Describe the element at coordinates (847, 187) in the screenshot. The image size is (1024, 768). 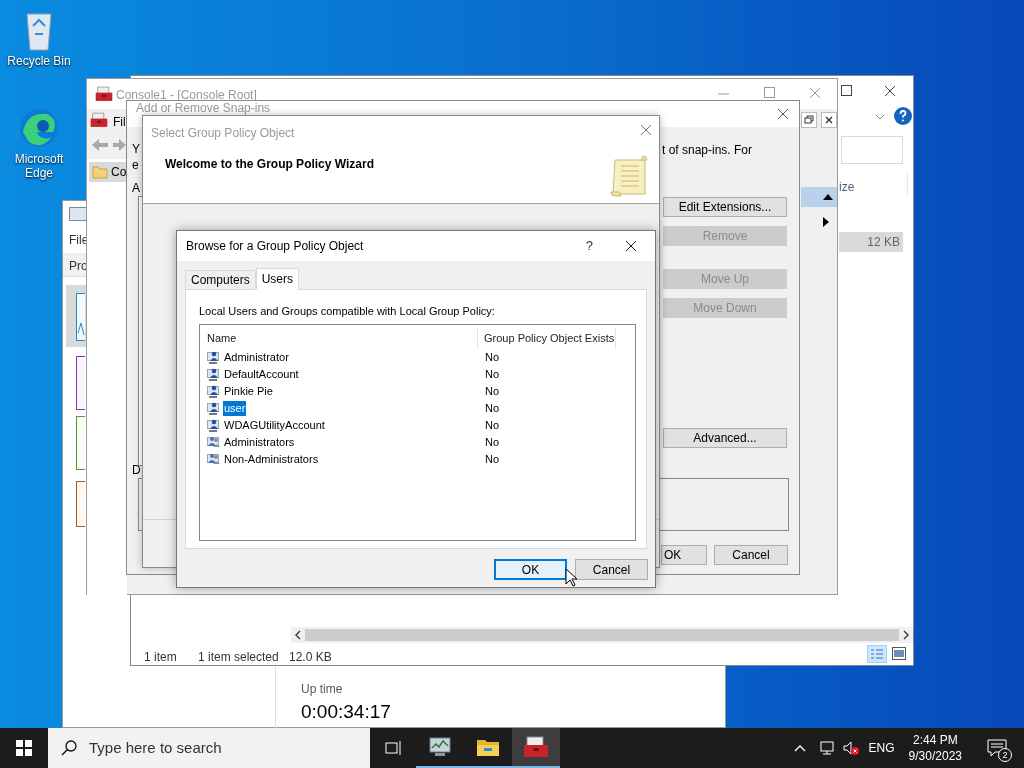
I see `column-header: ize` at that location.